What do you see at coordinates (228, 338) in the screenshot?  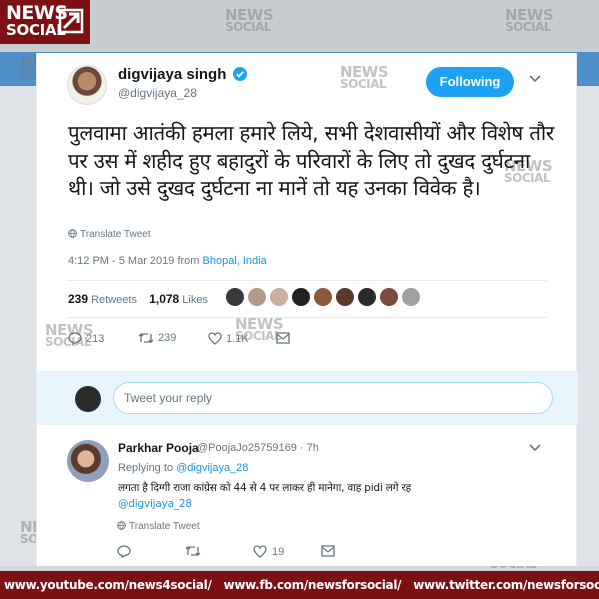 I see `like-button: 1.1K` at bounding box center [228, 338].